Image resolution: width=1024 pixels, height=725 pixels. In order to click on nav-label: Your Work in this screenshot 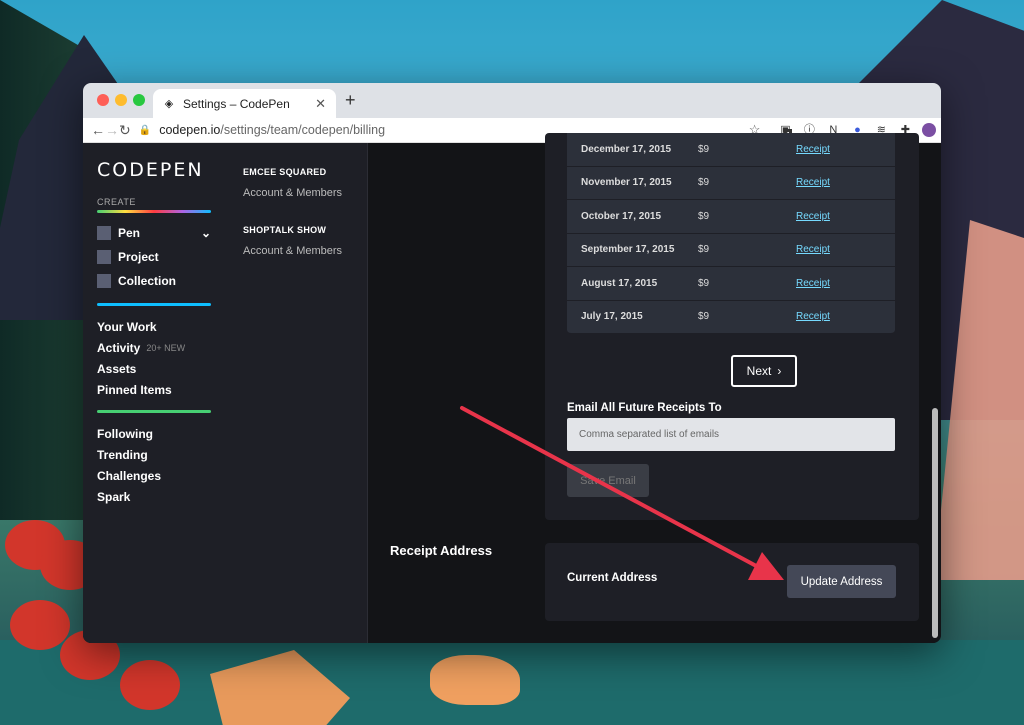, I will do `click(127, 326)`.